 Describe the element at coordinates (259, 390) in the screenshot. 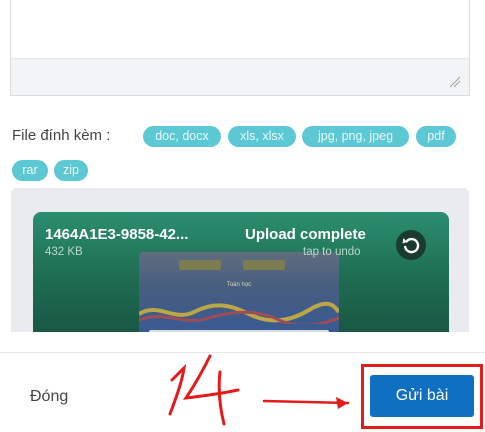

I see `step-annotation: 14` at that location.